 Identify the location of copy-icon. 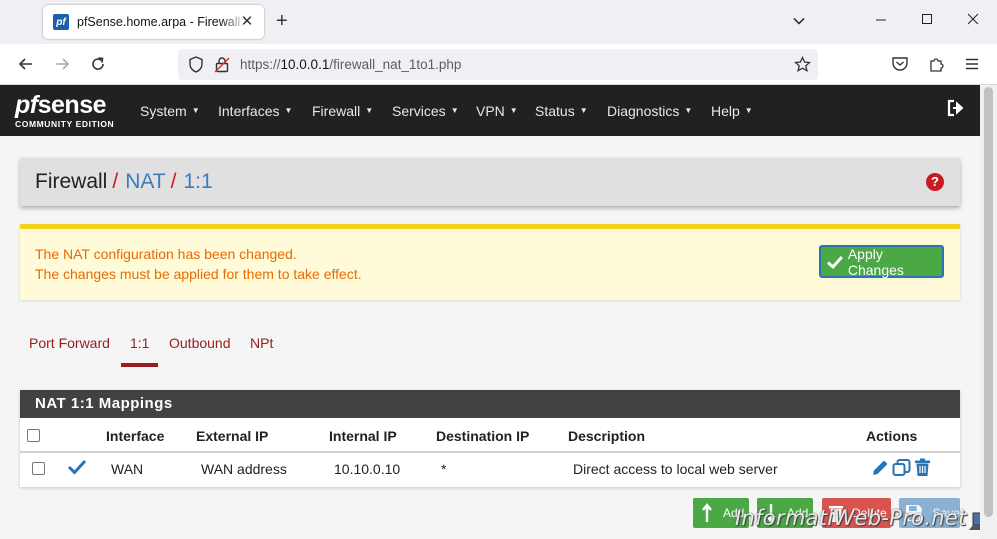
(901, 470).